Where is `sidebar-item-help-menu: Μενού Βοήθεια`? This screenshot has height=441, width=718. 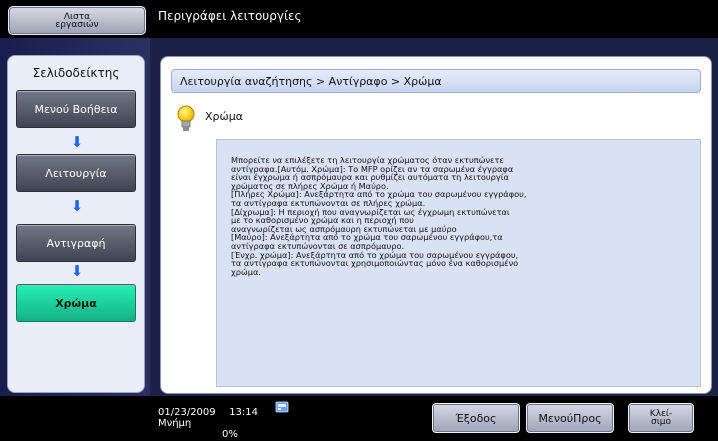 sidebar-item-help-menu: Μενού Βοήθεια is located at coordinates (76, 109).